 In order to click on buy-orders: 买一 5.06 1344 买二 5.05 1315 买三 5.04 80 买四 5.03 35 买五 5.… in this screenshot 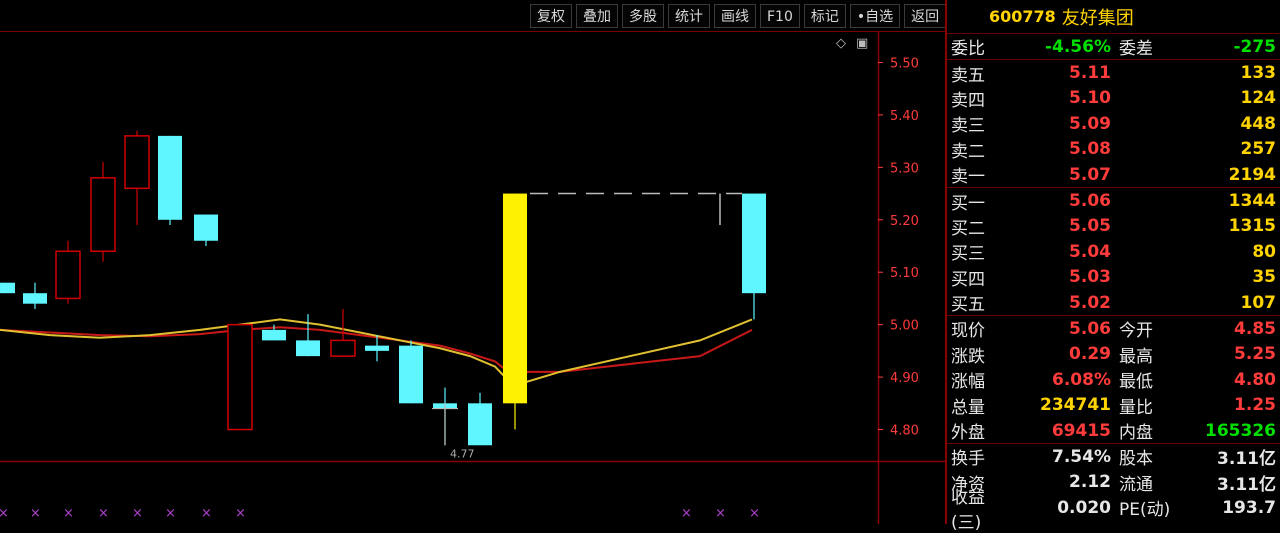, I will do `click(1113, 251)`.